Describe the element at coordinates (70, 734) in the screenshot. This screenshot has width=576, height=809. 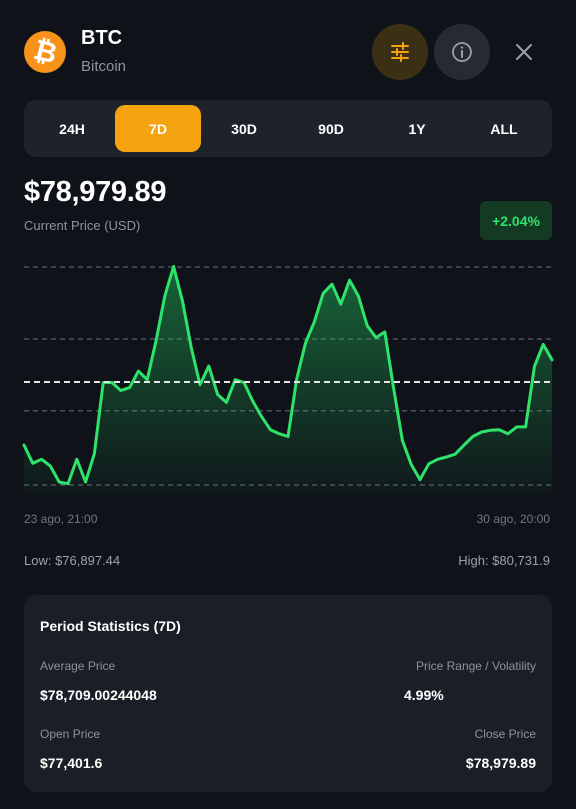
I see `open-price-label: Open Price` at that location.